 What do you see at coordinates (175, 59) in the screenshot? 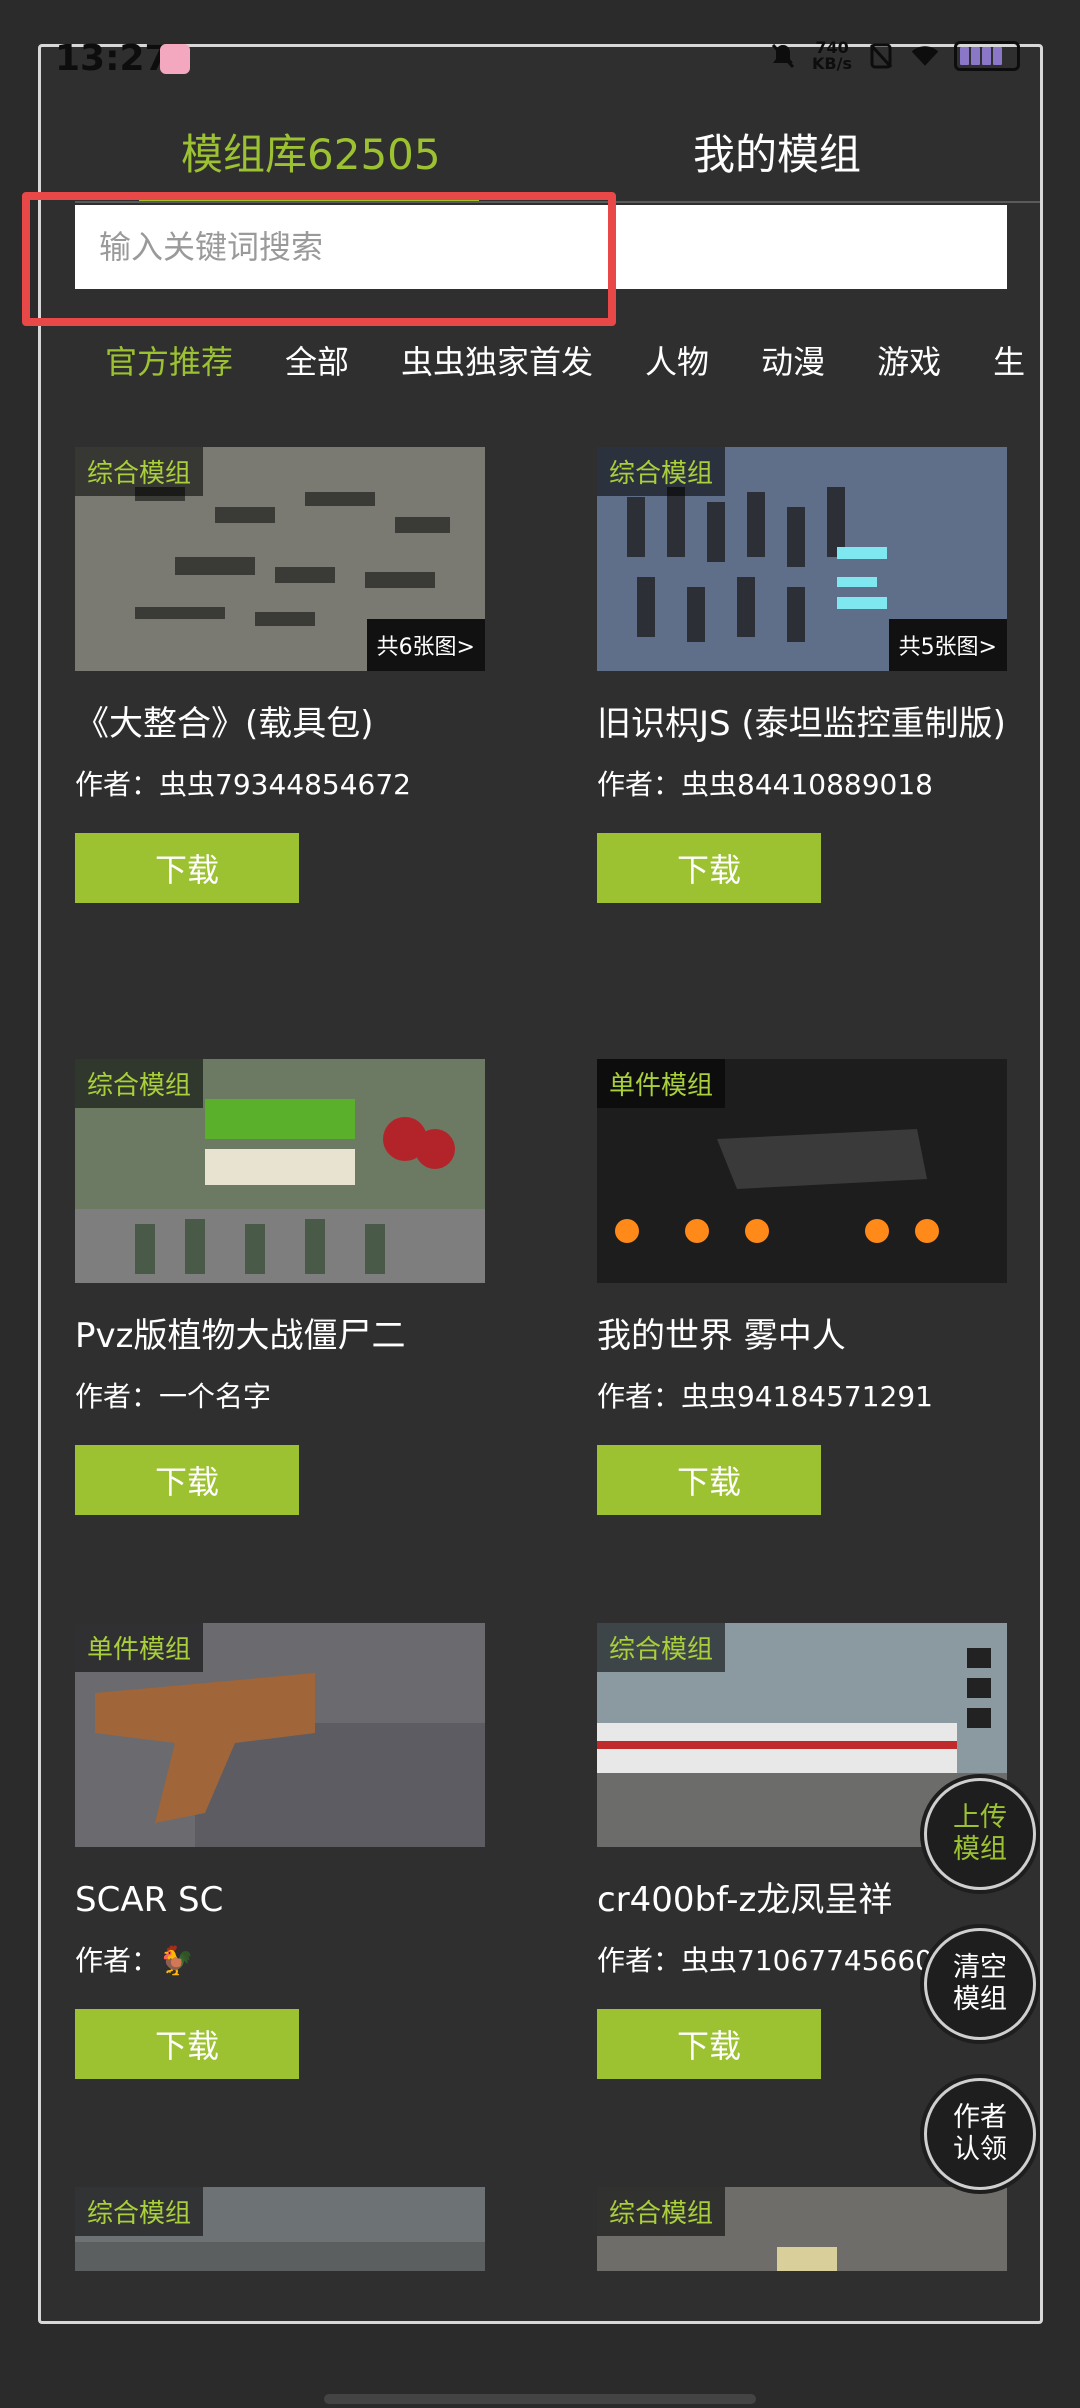
I see `app-notification-icon` at bounding box center [175, 59].